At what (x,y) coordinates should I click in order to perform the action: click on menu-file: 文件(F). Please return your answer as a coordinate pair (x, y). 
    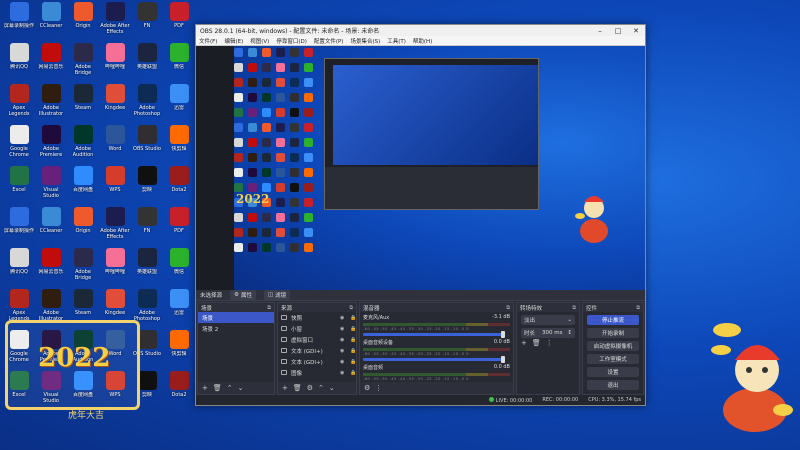
    Looking at the image, I should click on (208, 41).